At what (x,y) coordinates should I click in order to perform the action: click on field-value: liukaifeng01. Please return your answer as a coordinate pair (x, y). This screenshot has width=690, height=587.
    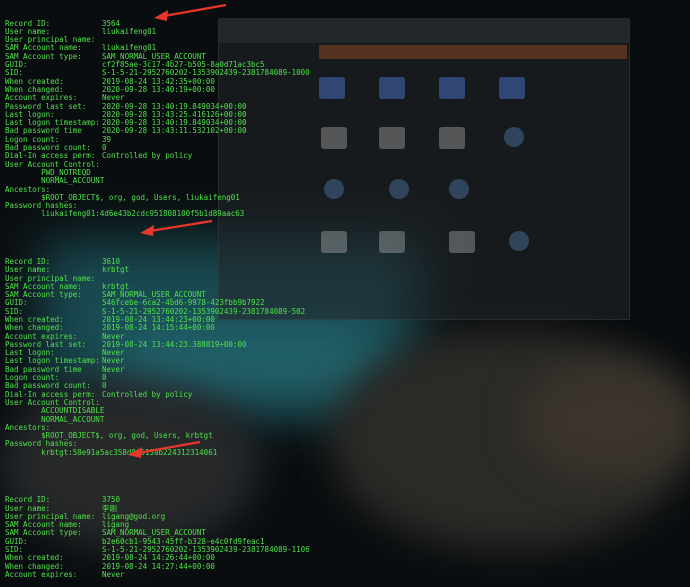
    Looking at the image, I should click on (129, 31).